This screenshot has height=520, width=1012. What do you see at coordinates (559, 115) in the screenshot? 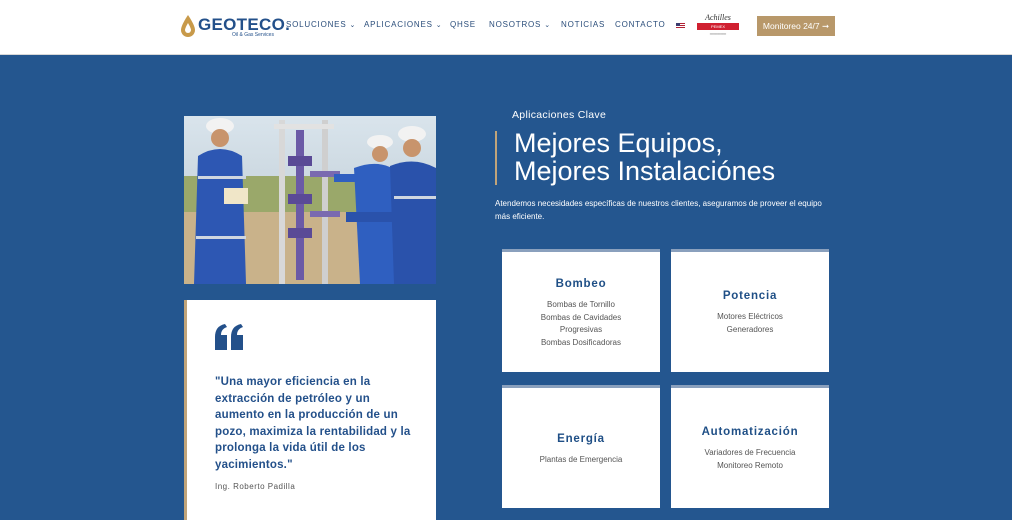
I see `section-eyebrow: Aplicaciones Clave` at bounding box center [559, 115].